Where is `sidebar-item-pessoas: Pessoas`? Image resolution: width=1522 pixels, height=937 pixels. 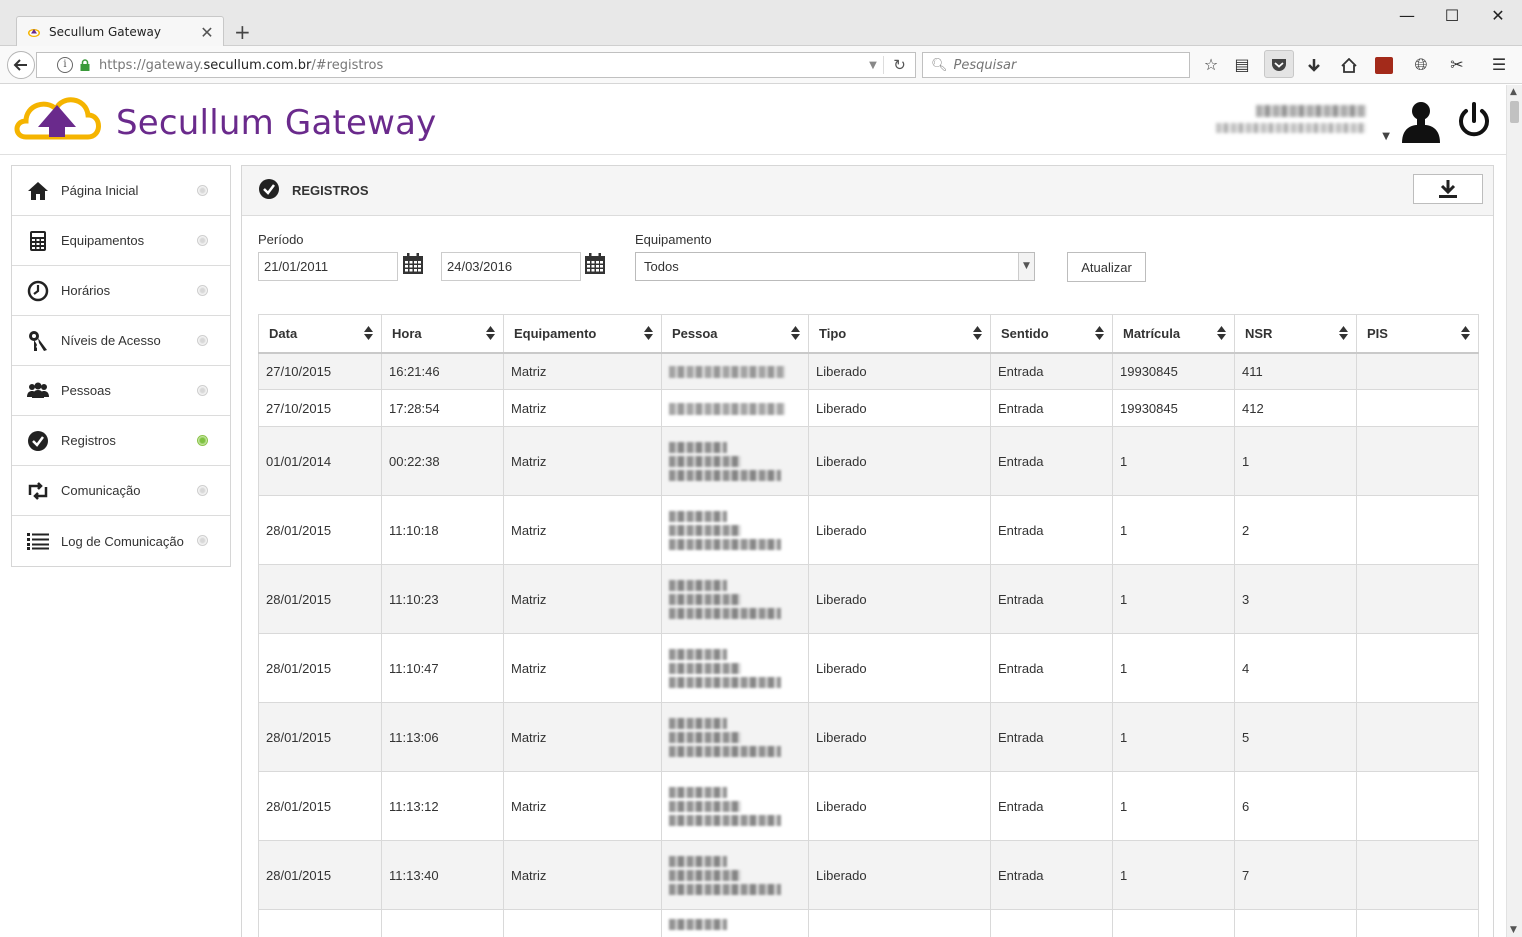 sidebar-item-pessoas: Pessoas is located at coordinates (121, 391).